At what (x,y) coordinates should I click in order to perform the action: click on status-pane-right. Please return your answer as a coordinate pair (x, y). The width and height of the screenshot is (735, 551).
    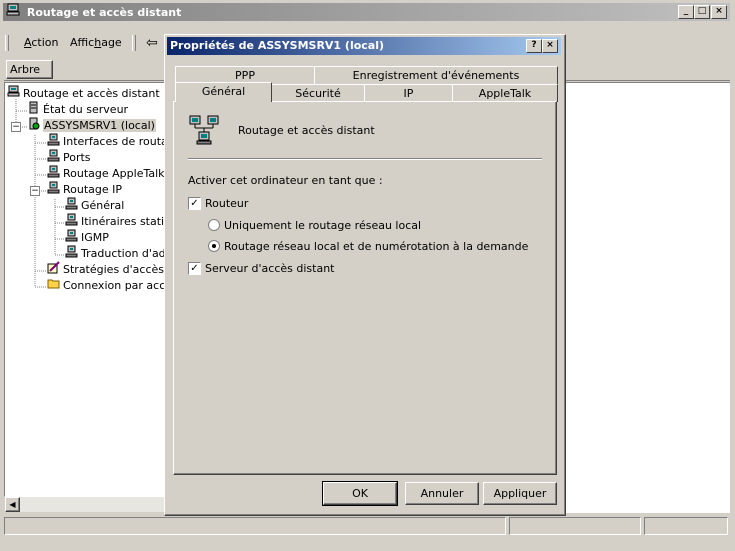
    Looking at the image, I should click on (686, 526).